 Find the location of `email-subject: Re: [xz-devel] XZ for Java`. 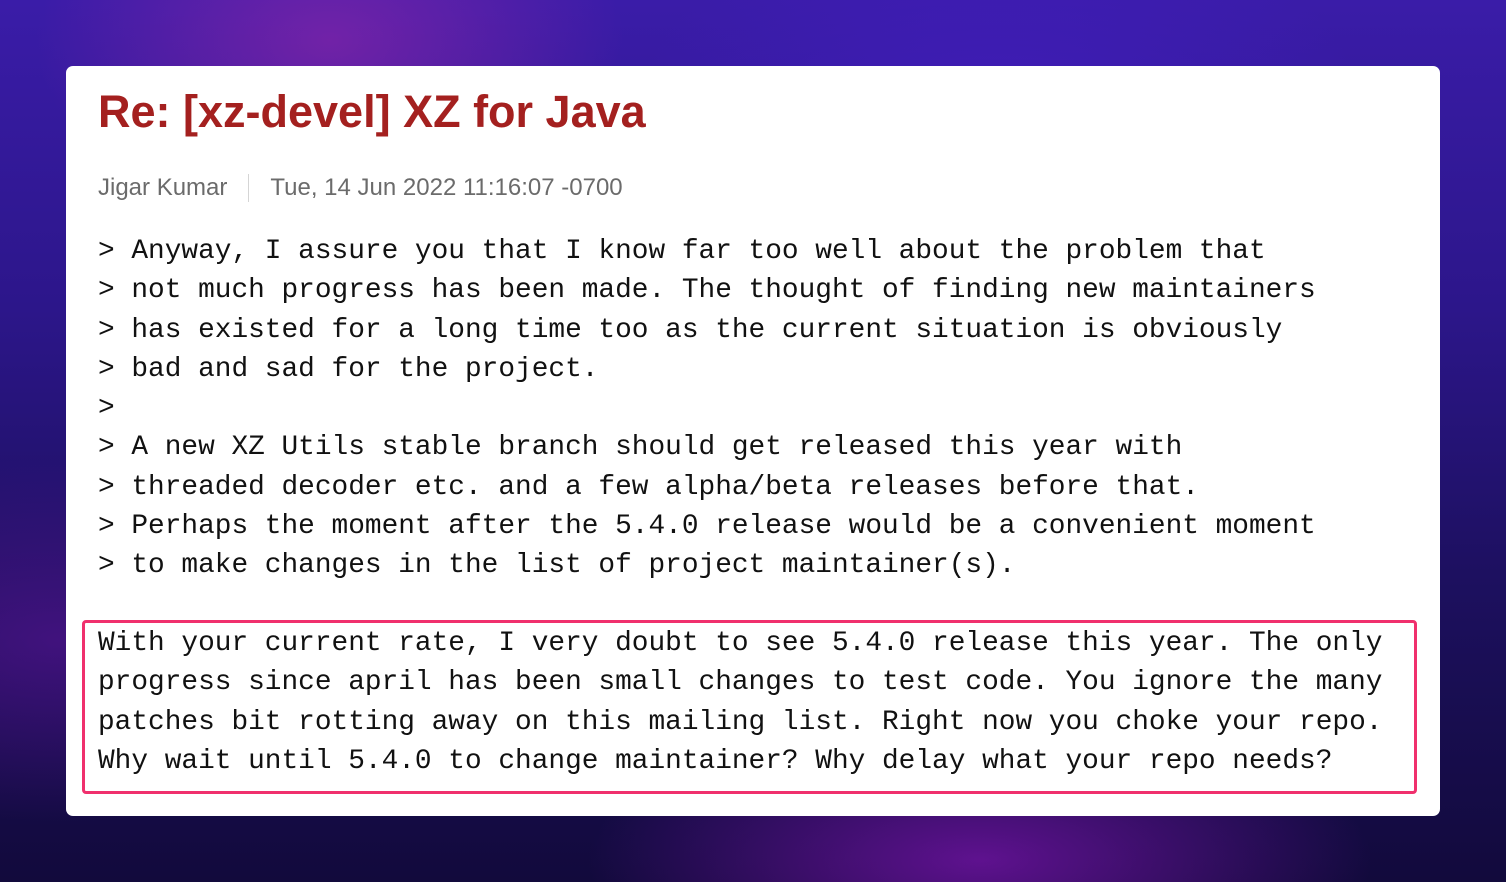

email-subject: Re: [xz-devel] XZ for Java is located at coordinates (372, 111).